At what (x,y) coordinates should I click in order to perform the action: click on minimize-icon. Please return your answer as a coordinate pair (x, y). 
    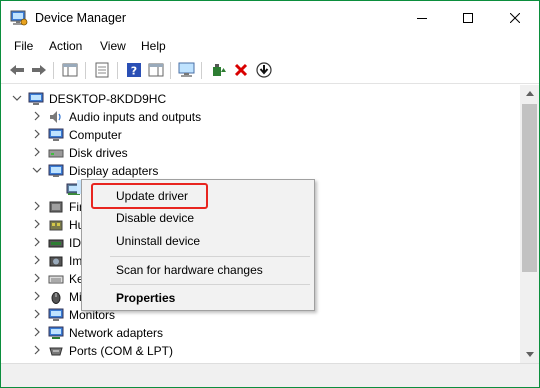
    Looking at the image, I should click on (422, 18).